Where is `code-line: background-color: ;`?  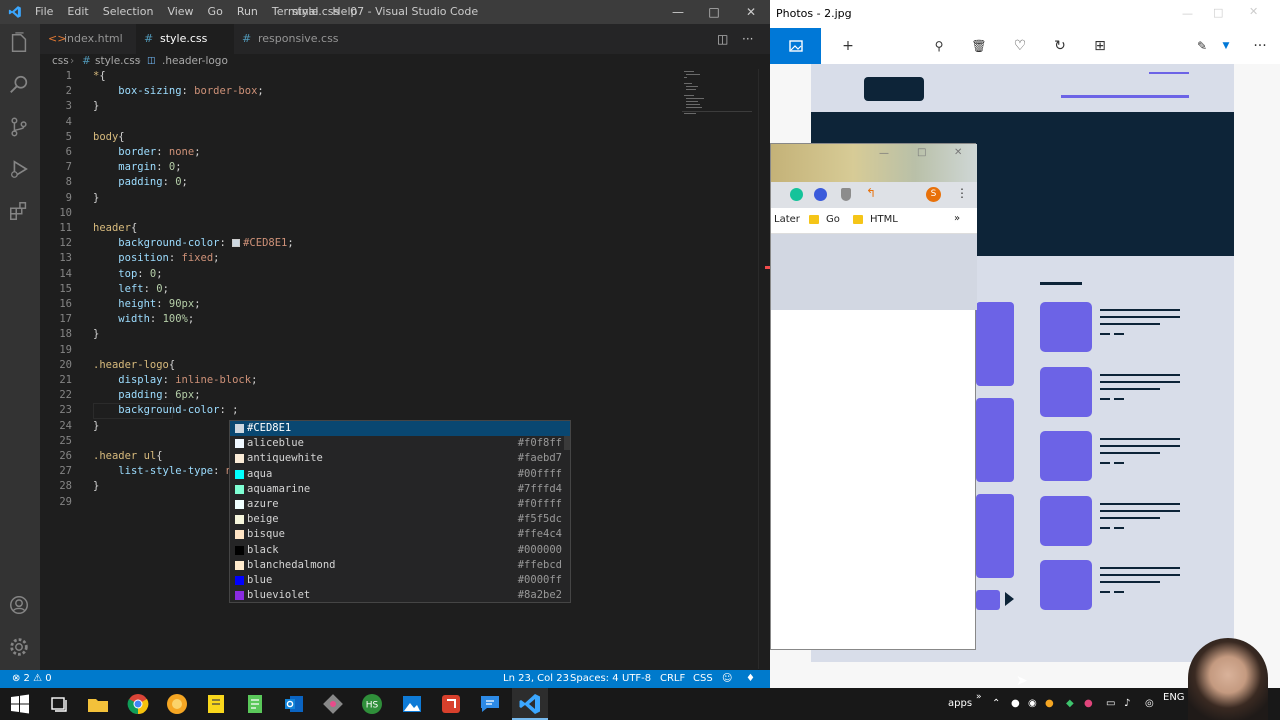 code-line: background-color: ; is located at coordinates (165, 410).